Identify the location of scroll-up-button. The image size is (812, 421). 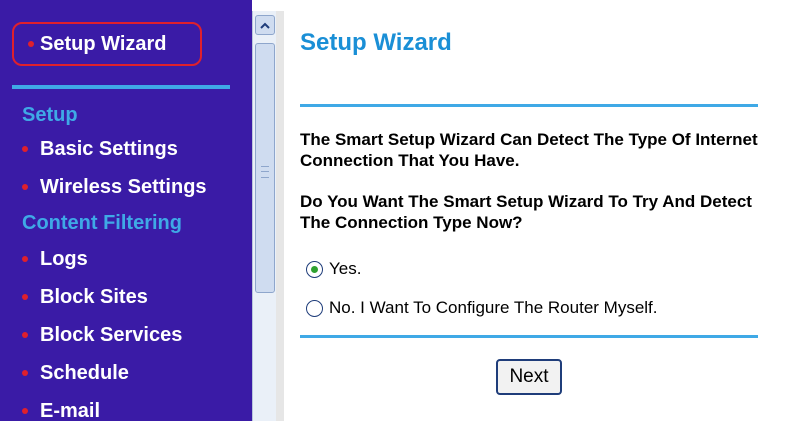
(265, 25).